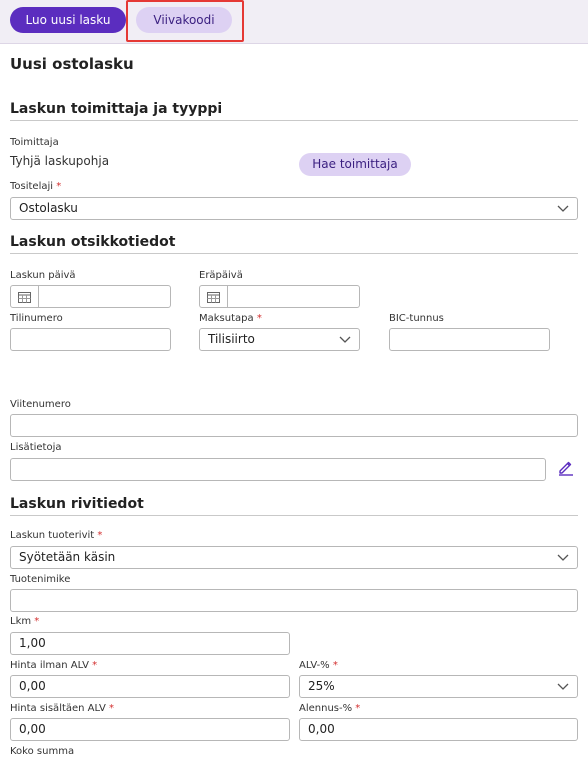  Describe the element at coordinates (279, 296) in the screenshot. I see `due-date-field` at that location.